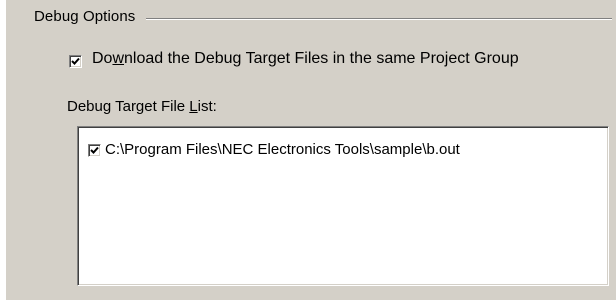  Describe the element at coordinates (142, 106) in the screenshot. I see `debug-target-file-list-label: Debug Target File List:` at that location.